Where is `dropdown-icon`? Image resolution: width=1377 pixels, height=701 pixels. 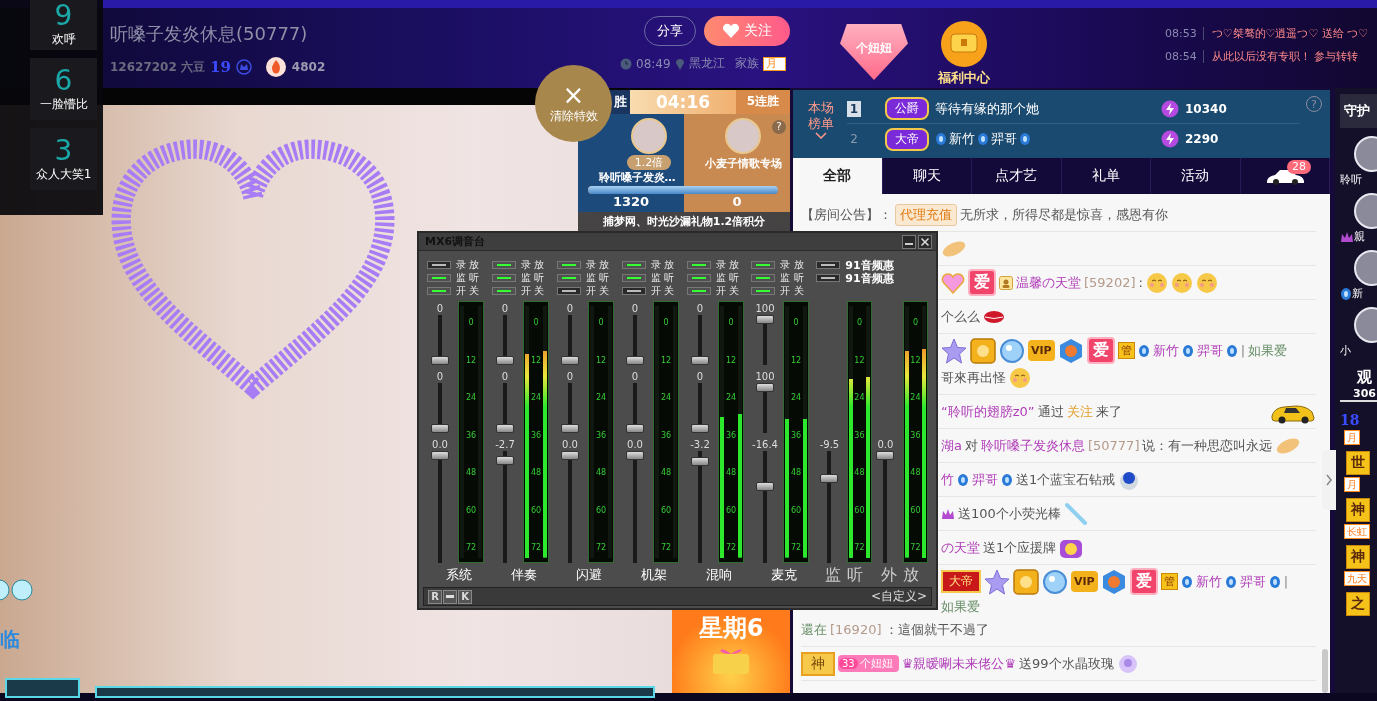
dropdown-icon is located at coordinates (450, 596).